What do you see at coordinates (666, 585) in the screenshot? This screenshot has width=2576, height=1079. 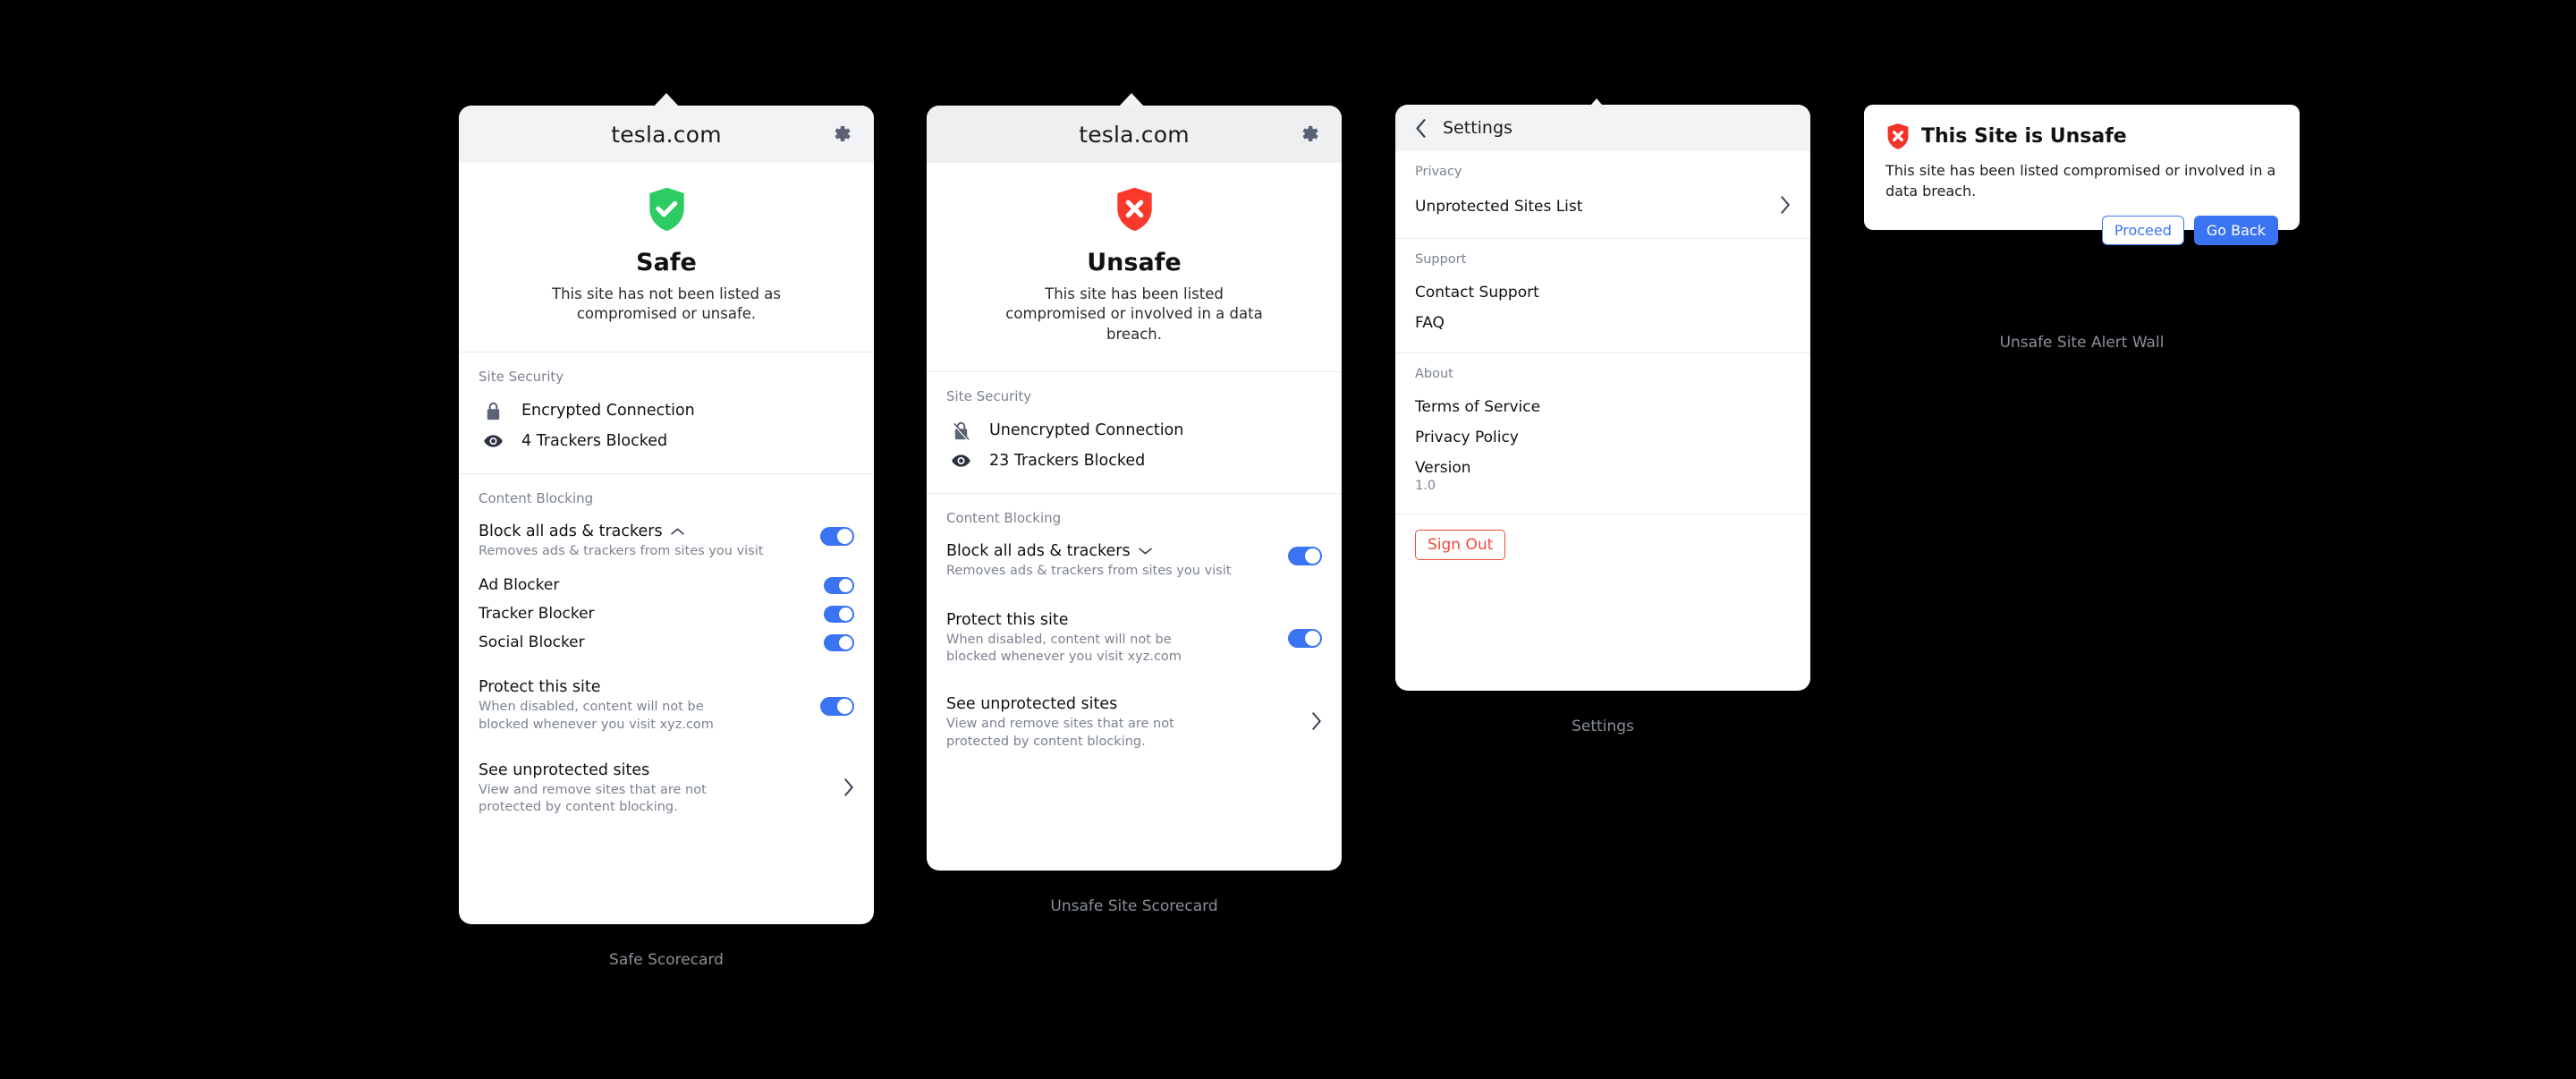 I see `ad-blocker-row: Ad Blocker` at bounding box center [666, 585].